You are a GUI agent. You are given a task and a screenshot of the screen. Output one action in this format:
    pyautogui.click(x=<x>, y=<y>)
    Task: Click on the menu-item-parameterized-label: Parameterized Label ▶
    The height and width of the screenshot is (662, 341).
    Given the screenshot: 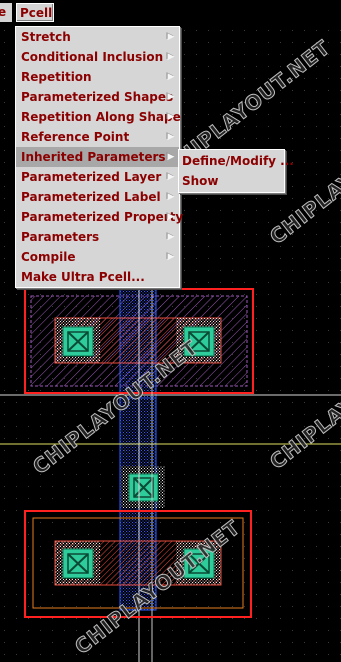 What is the action you would take?
    pyautogui.click(x=97, y=197)
    